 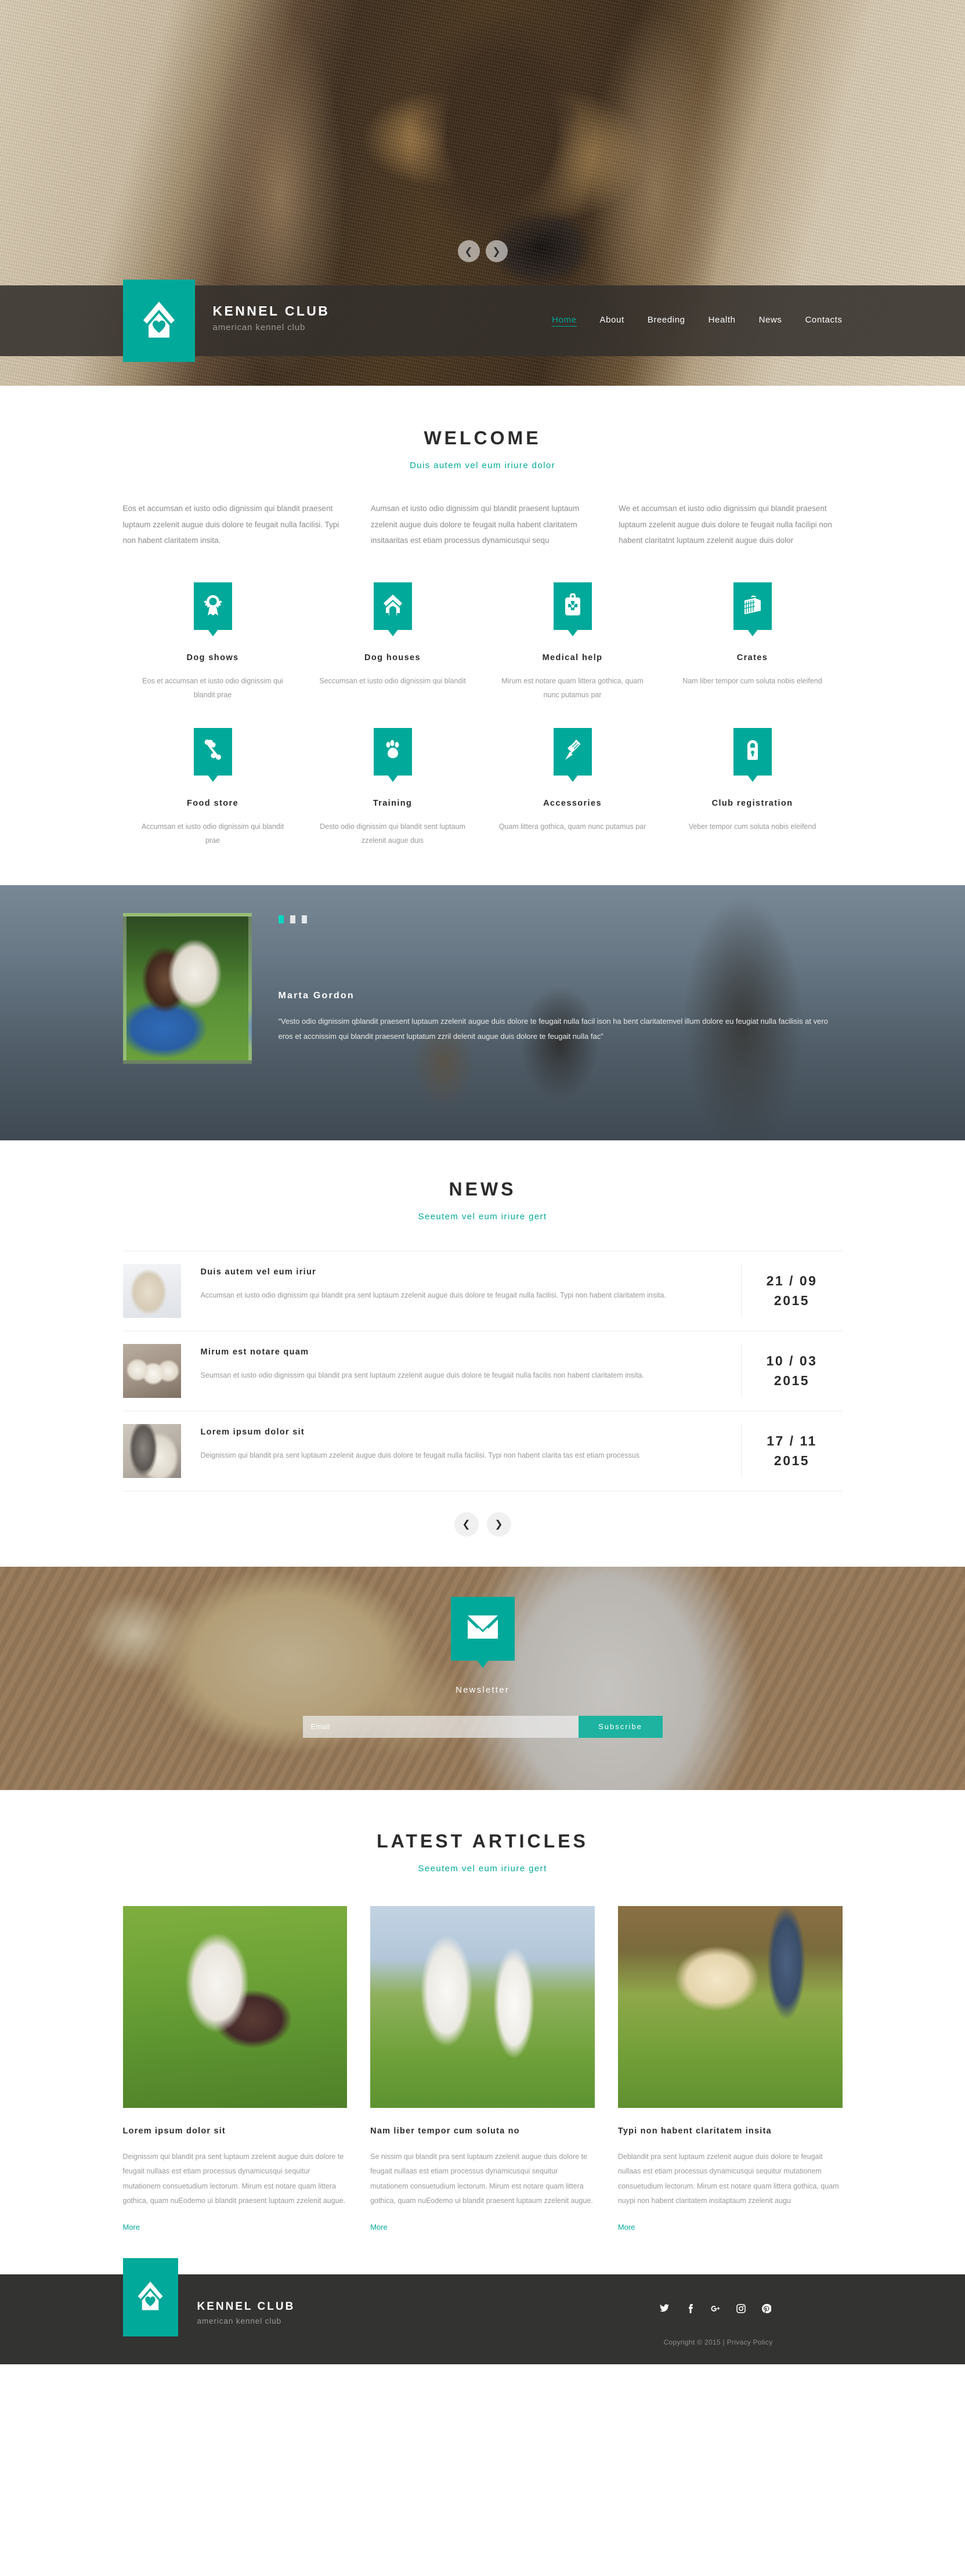 I want to click on testimonial-author: Marta Gordon, so click(x=316, y=996).